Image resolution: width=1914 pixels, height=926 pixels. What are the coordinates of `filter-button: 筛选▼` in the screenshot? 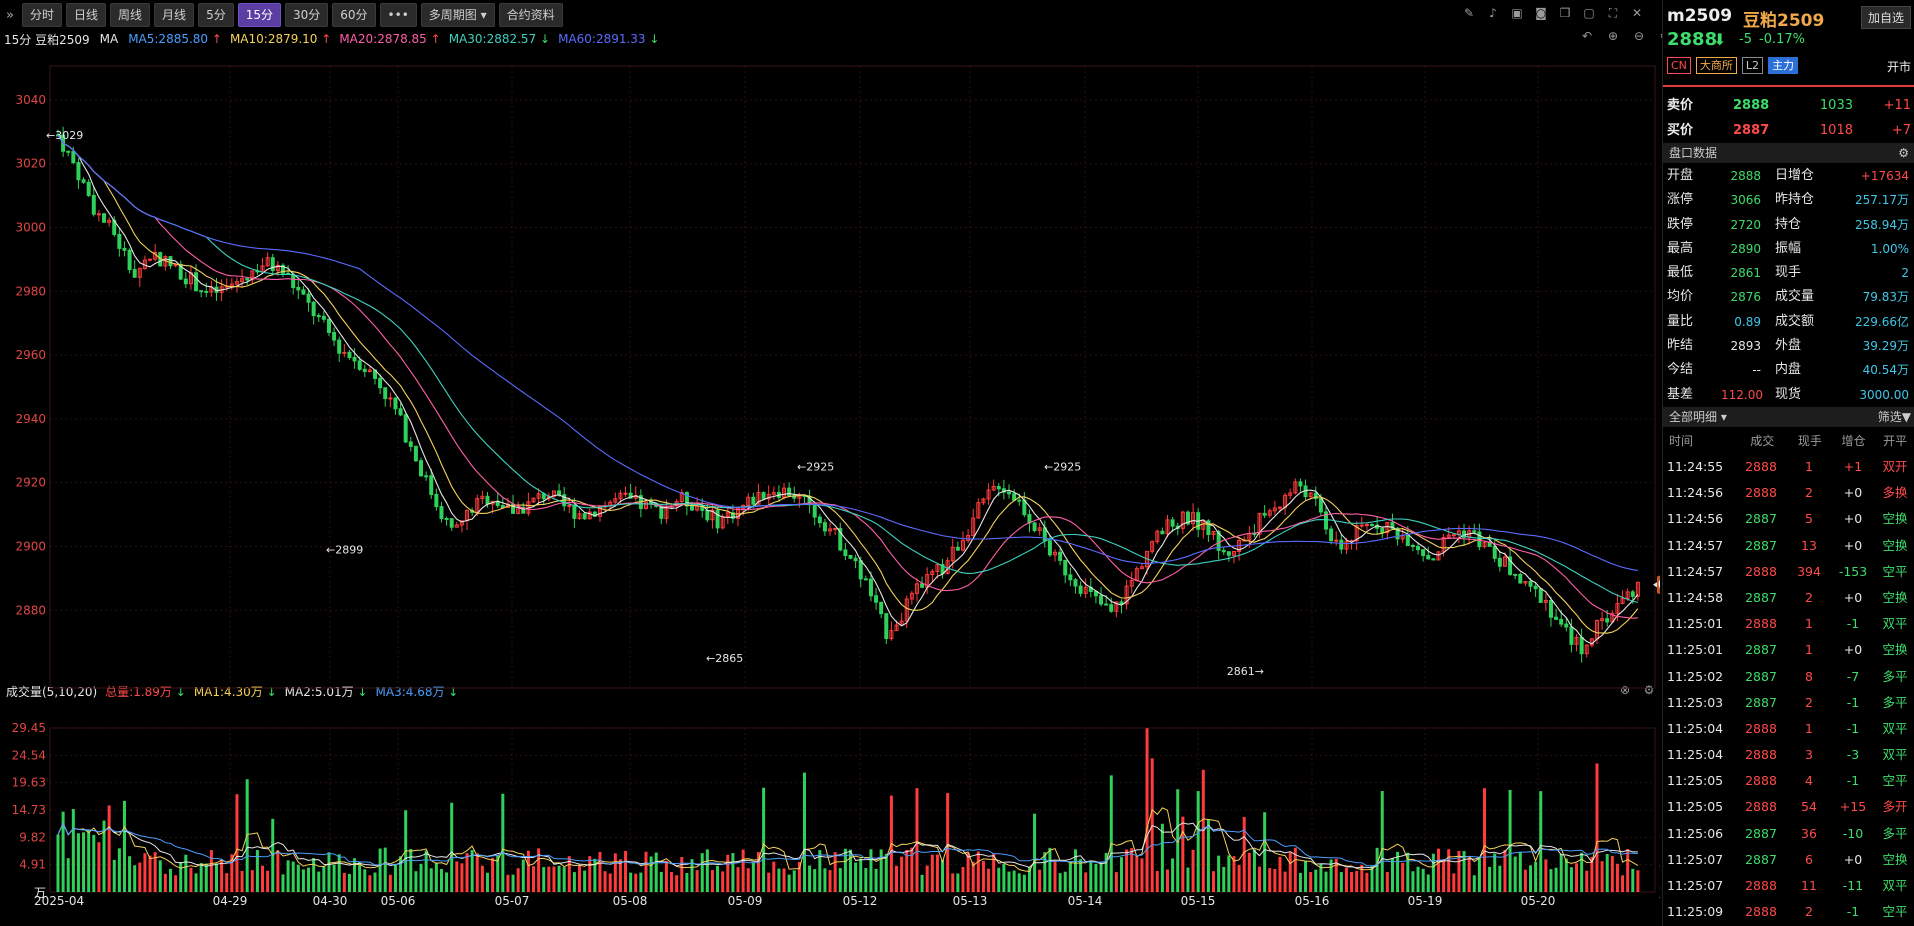 It's located at (1894, 417).